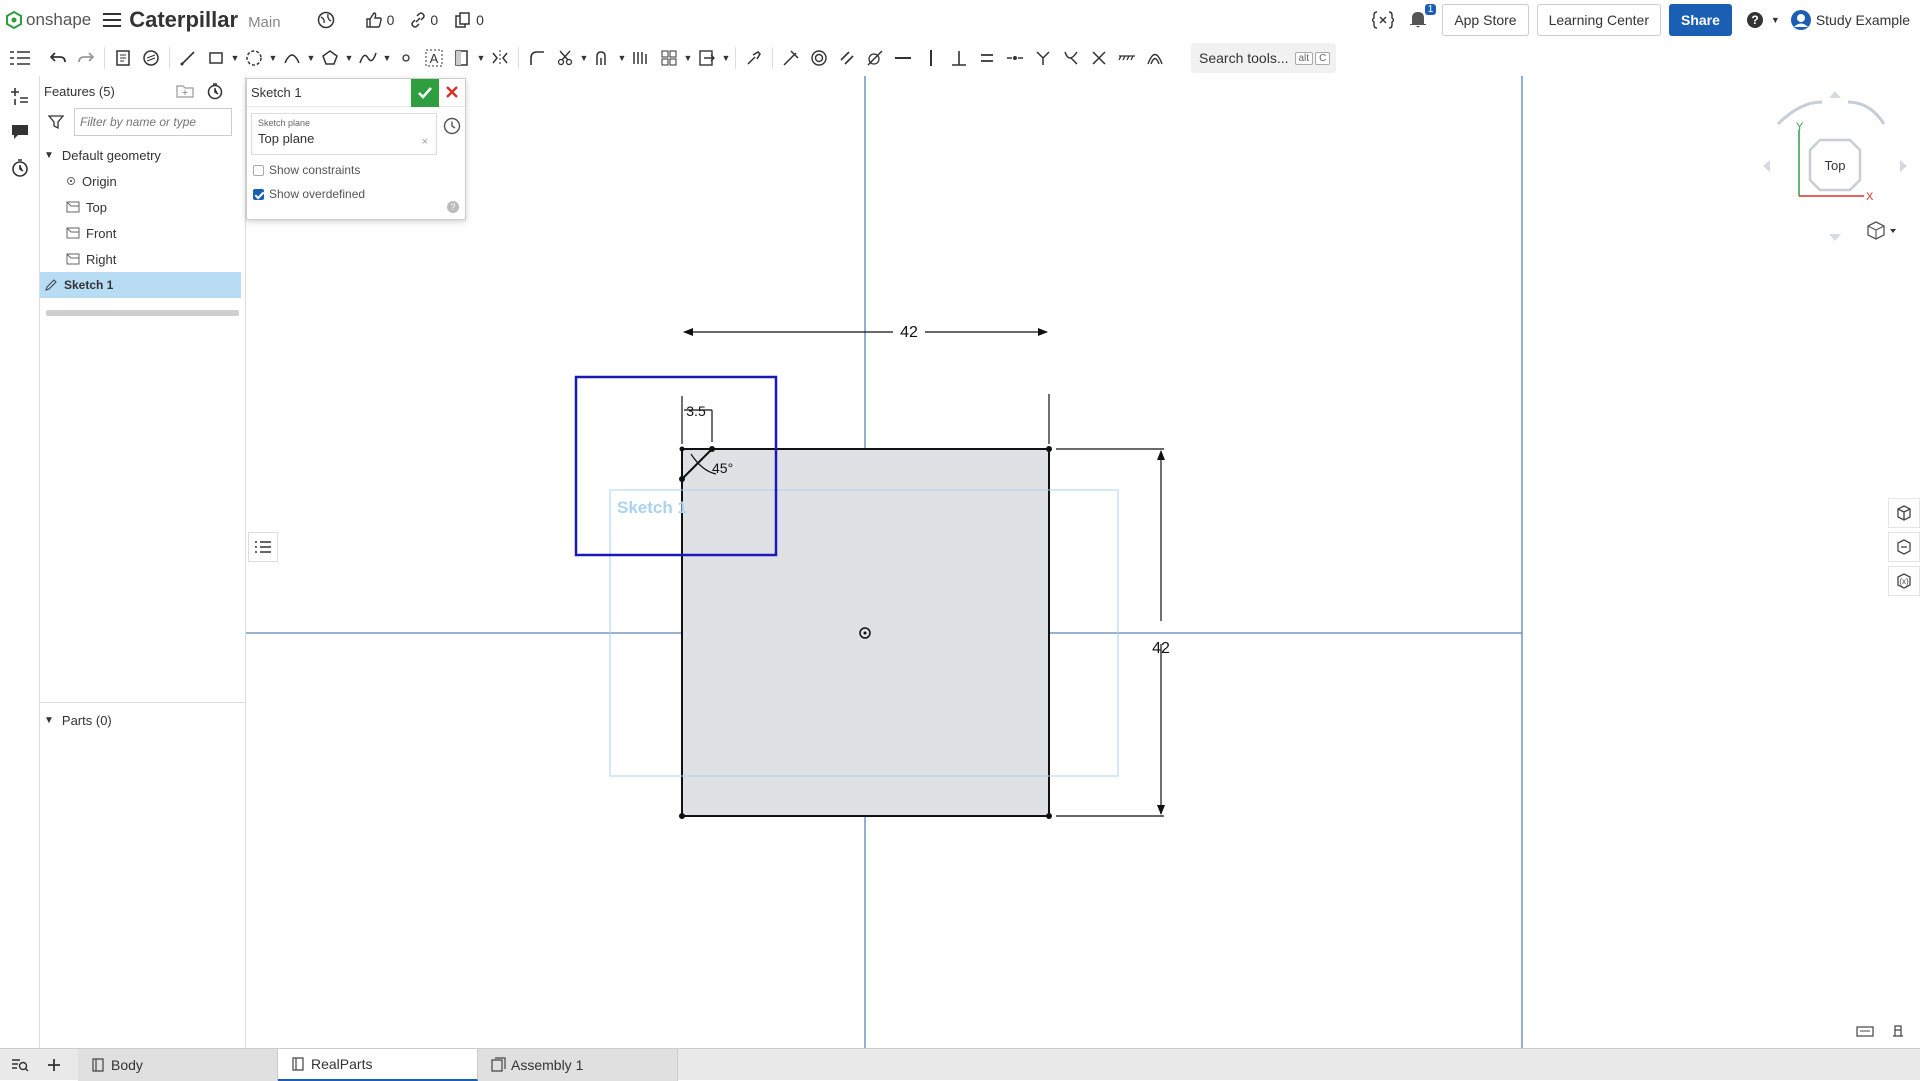 This screenshot has height=1081, width=1920. What do you see at coordinates (142, 207) in the screenshot?
I see `tree-item-top: Top` at bounding box center [142, 207].